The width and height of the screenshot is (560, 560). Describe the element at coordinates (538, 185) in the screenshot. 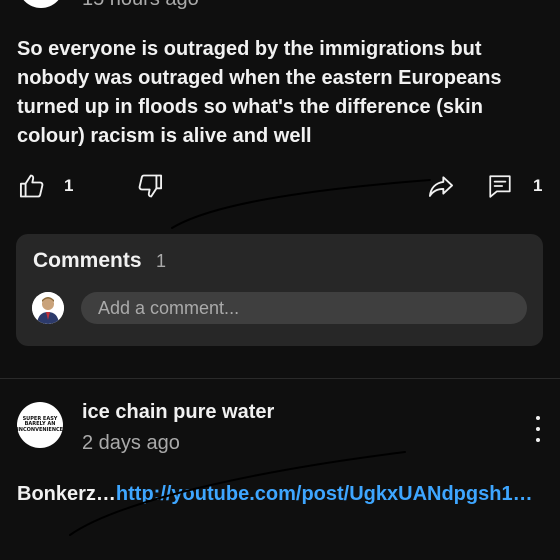

I see `comment-count: 1` at that location.